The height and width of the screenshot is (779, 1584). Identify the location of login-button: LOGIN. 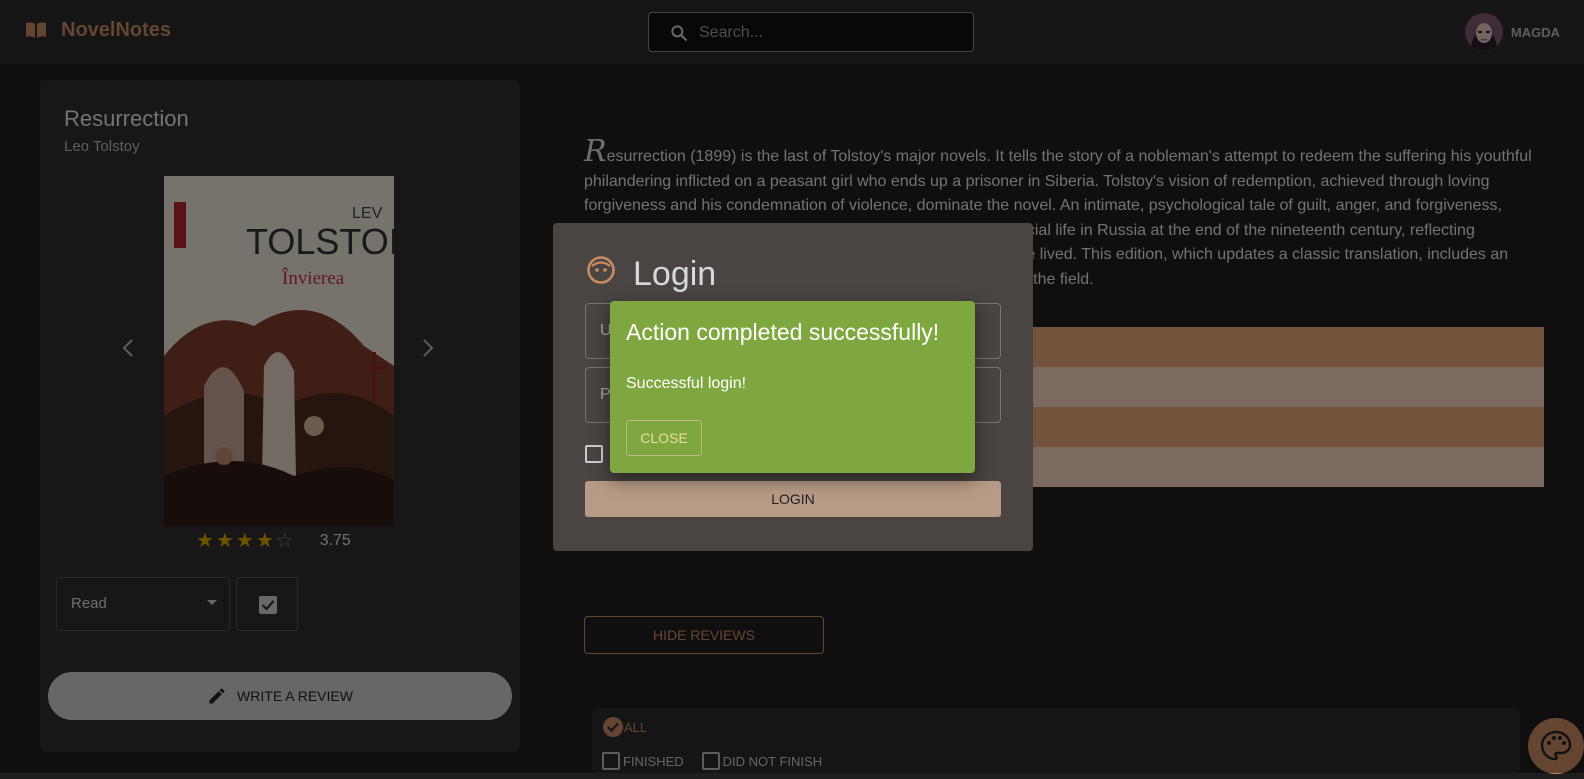
(793, 499).